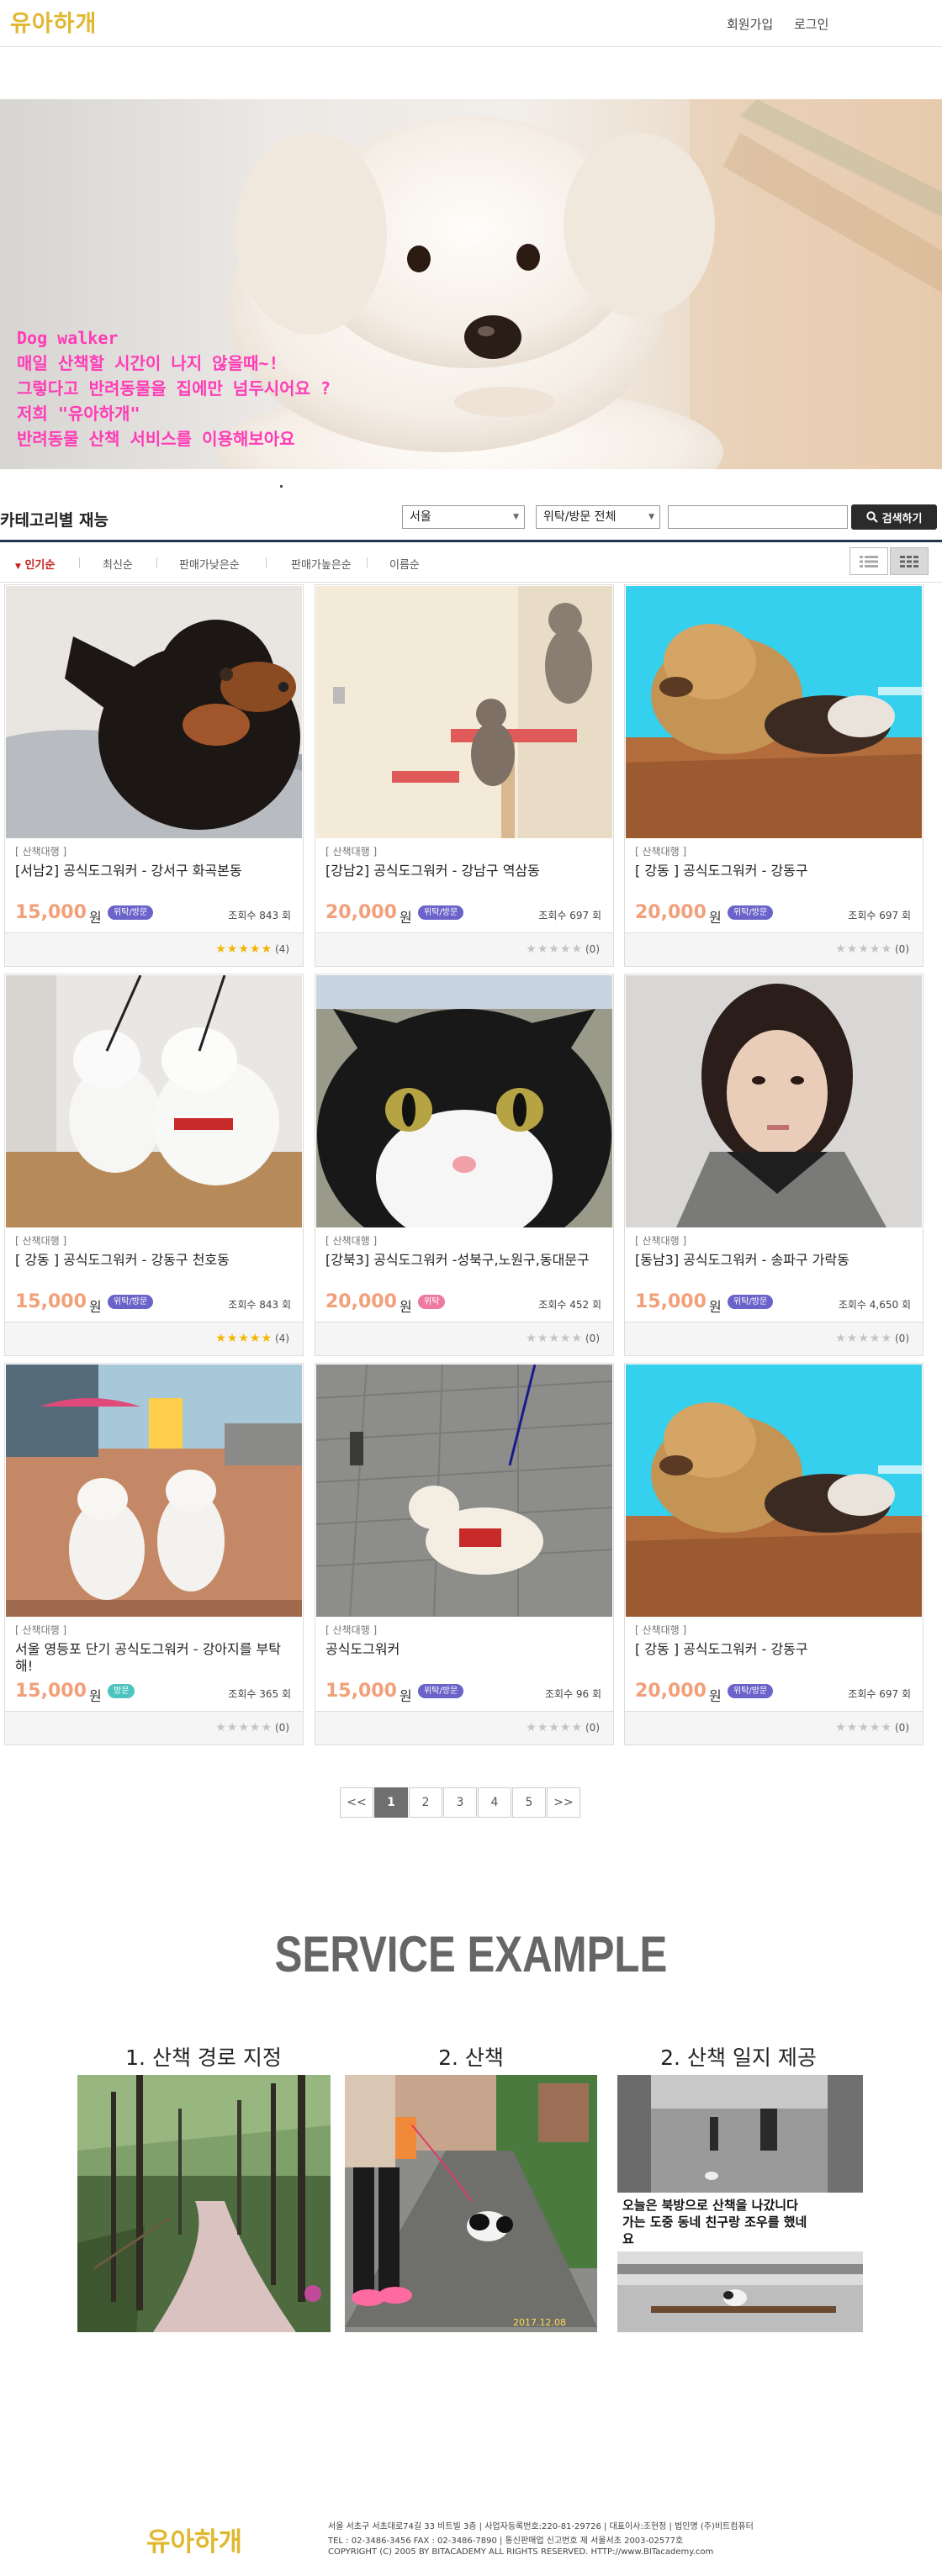 The image size is (942, 2576). Describe the element at coordinates (425, 1802) in the screenshot. I see `page-button: 2` at that location.